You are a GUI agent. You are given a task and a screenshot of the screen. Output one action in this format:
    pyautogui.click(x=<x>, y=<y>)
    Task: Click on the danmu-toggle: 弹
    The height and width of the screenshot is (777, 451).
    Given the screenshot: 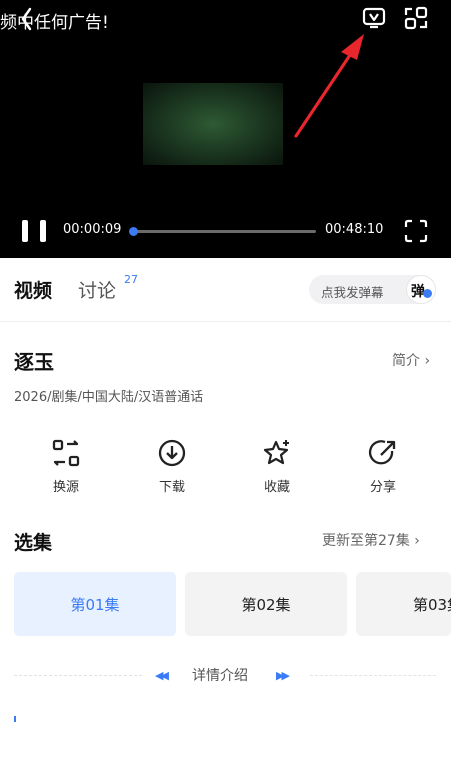 What is the action you would take?
    pyautogui.click(x=421, y=289)
    